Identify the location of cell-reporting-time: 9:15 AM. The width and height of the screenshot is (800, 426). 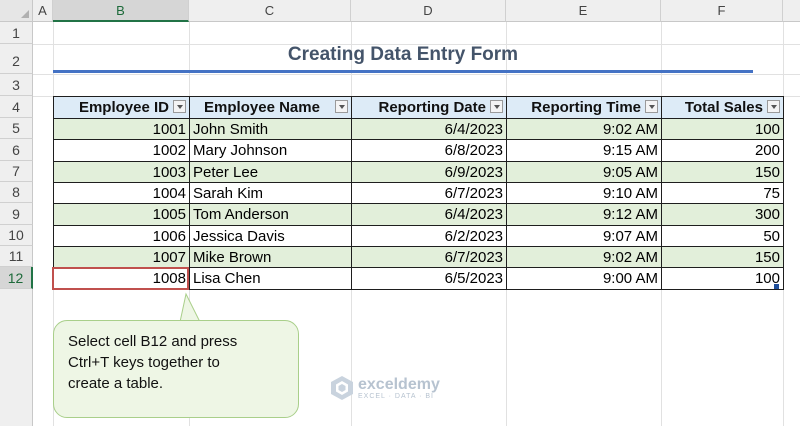
(584, 150).